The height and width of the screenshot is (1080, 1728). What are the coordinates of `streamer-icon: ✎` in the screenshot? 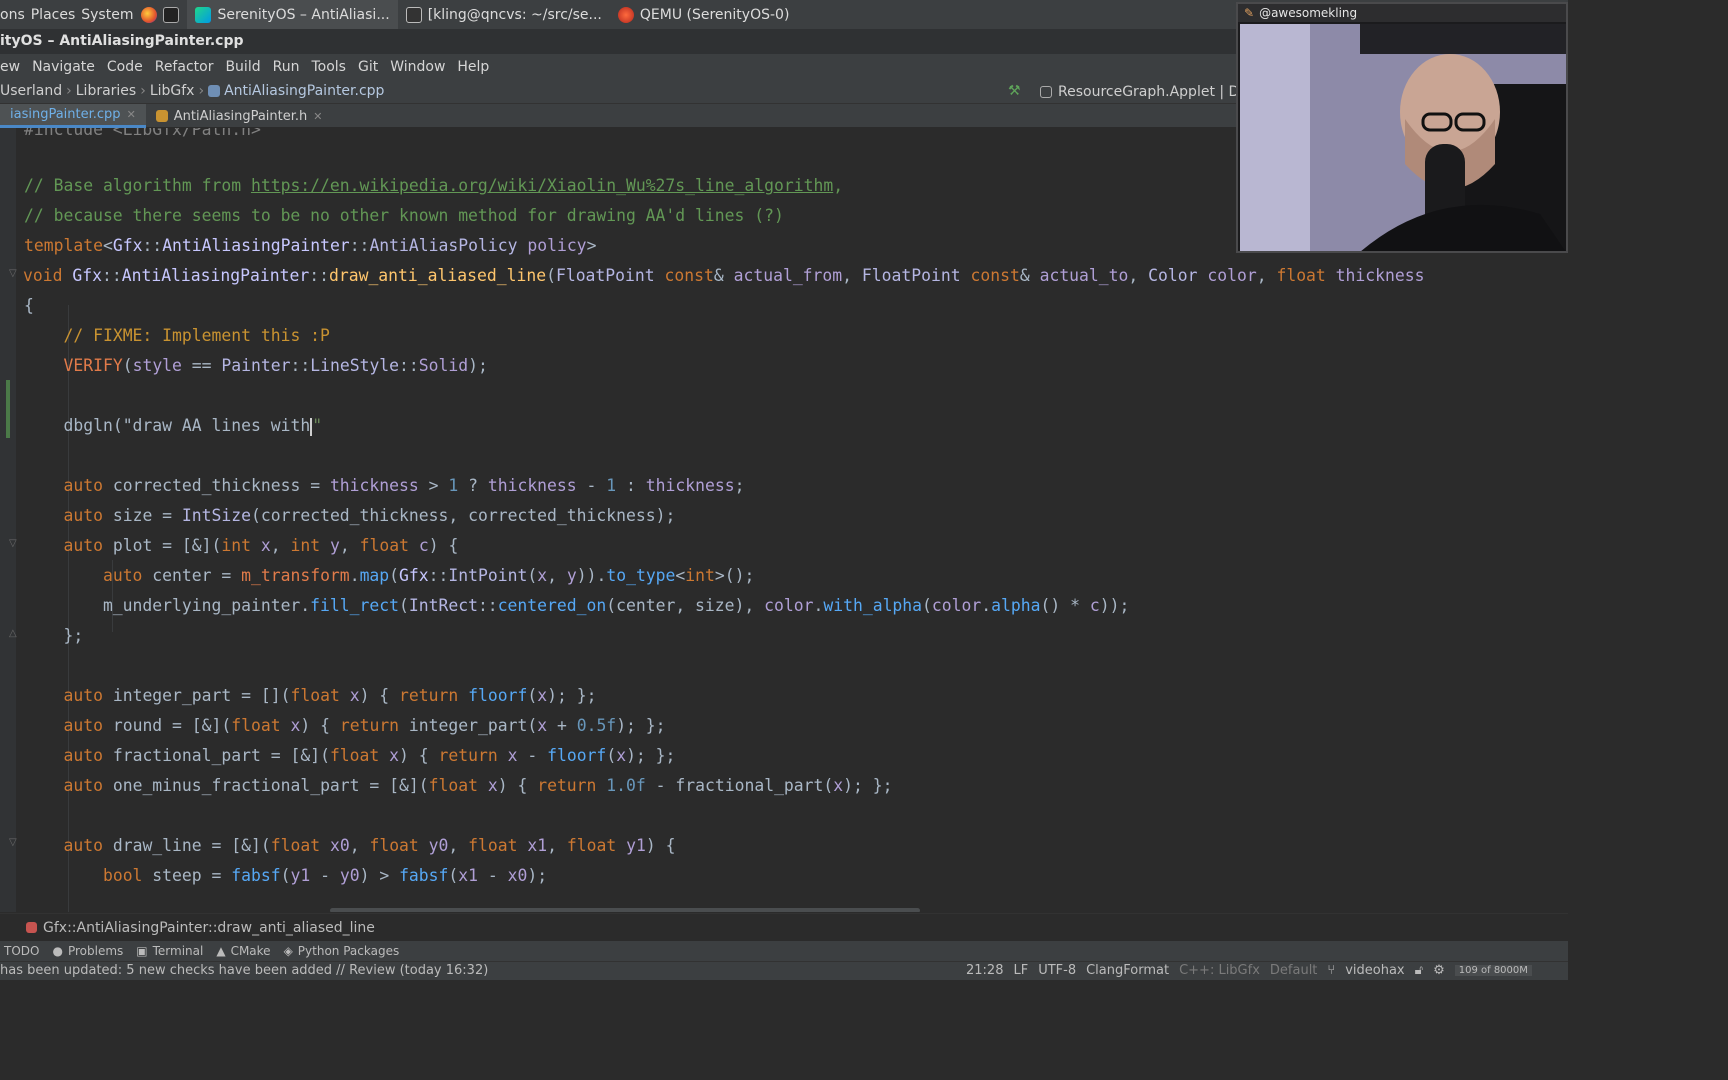 It's located at (1249, 13).